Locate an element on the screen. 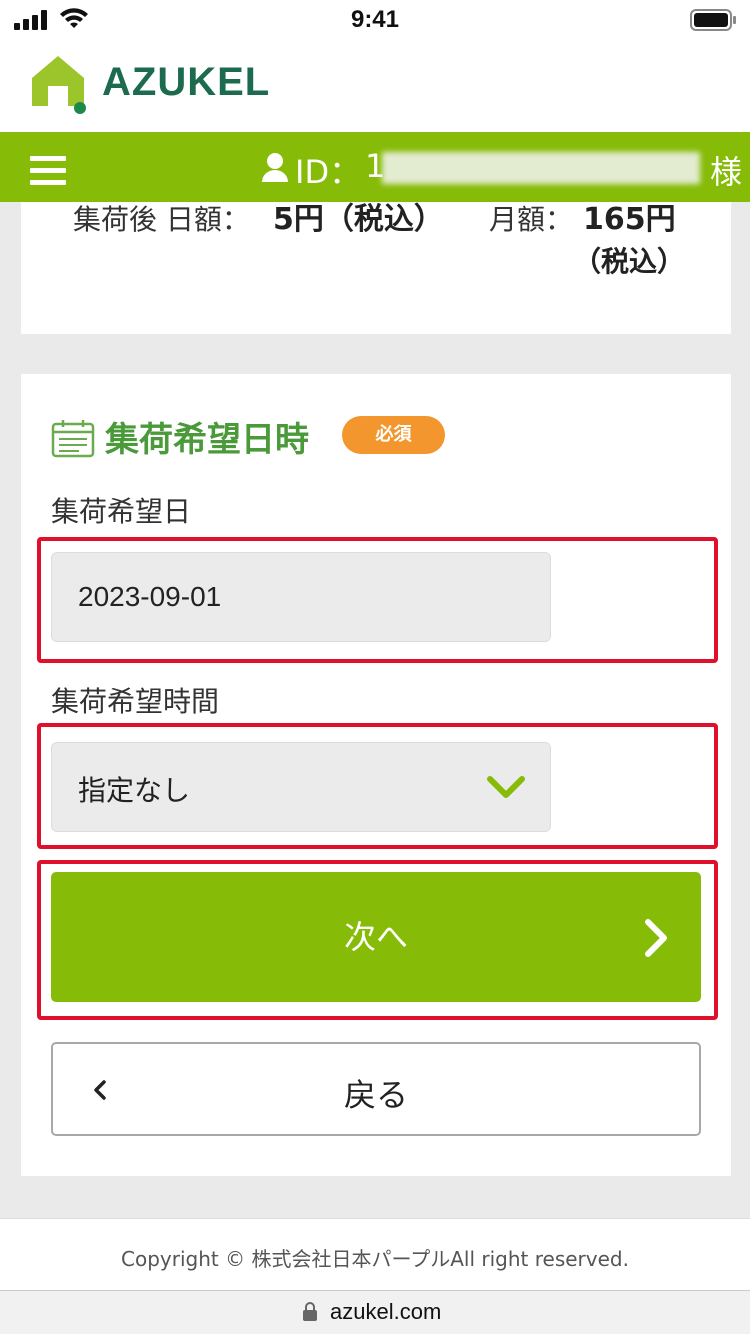 This screenshot has width=750, height=1334. fee-card: 集荷後 日額： 5円（税込） 月額： 165円 （税込） is located at coordinates (376, 268).